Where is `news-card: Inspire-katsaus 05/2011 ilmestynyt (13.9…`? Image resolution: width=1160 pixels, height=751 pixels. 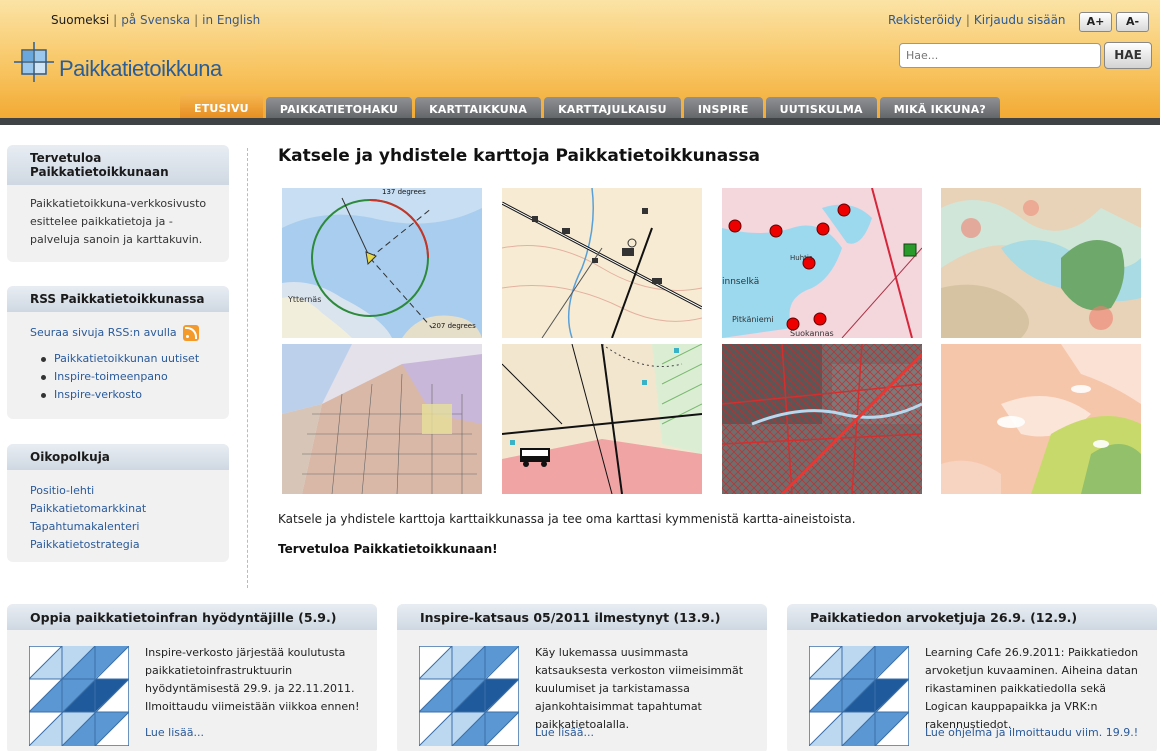 news-card: Inspire-katsaus 05/2011 ilmestynyt (13.9… is located at coordinates (582, 677).